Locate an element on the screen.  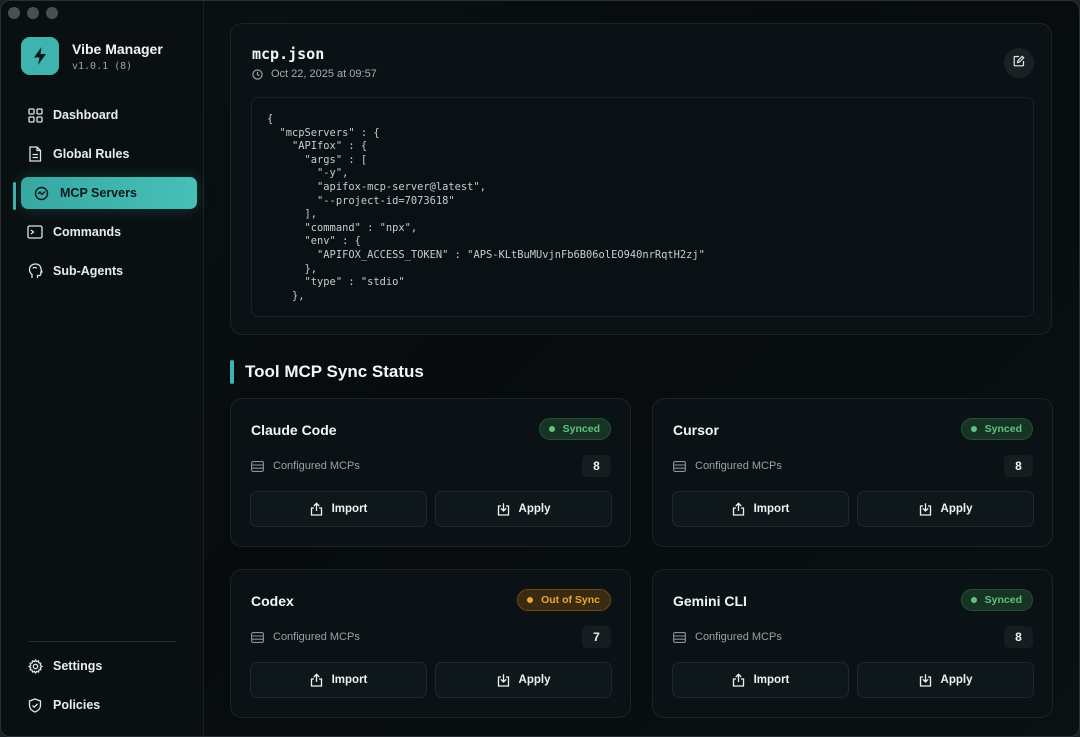
mcp-icon is located at coordinates (41, 193).